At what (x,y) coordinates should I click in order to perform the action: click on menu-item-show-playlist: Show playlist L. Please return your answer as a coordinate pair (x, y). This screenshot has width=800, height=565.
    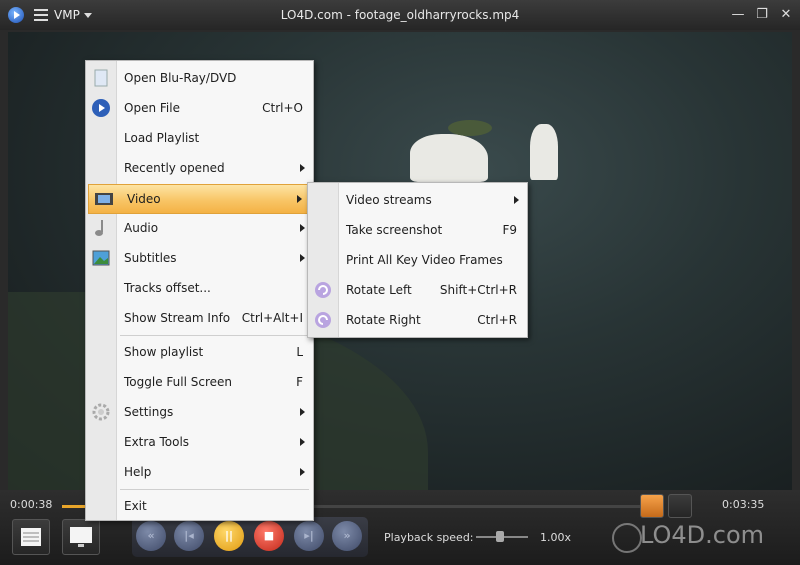
    Looking at the image, I should click on (199, 352).